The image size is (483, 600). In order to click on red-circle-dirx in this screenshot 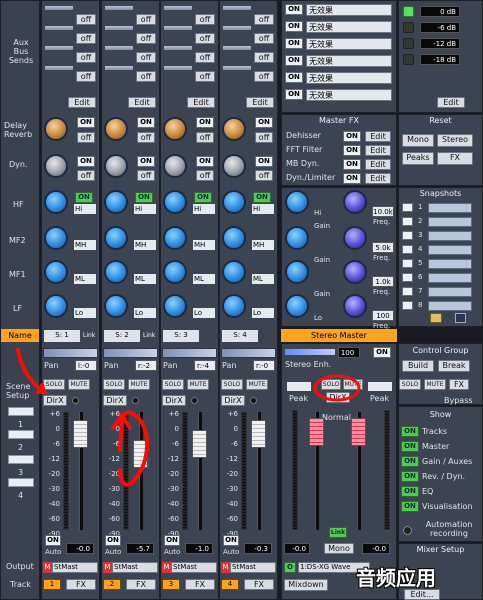, I will do `click(337, 388)`.